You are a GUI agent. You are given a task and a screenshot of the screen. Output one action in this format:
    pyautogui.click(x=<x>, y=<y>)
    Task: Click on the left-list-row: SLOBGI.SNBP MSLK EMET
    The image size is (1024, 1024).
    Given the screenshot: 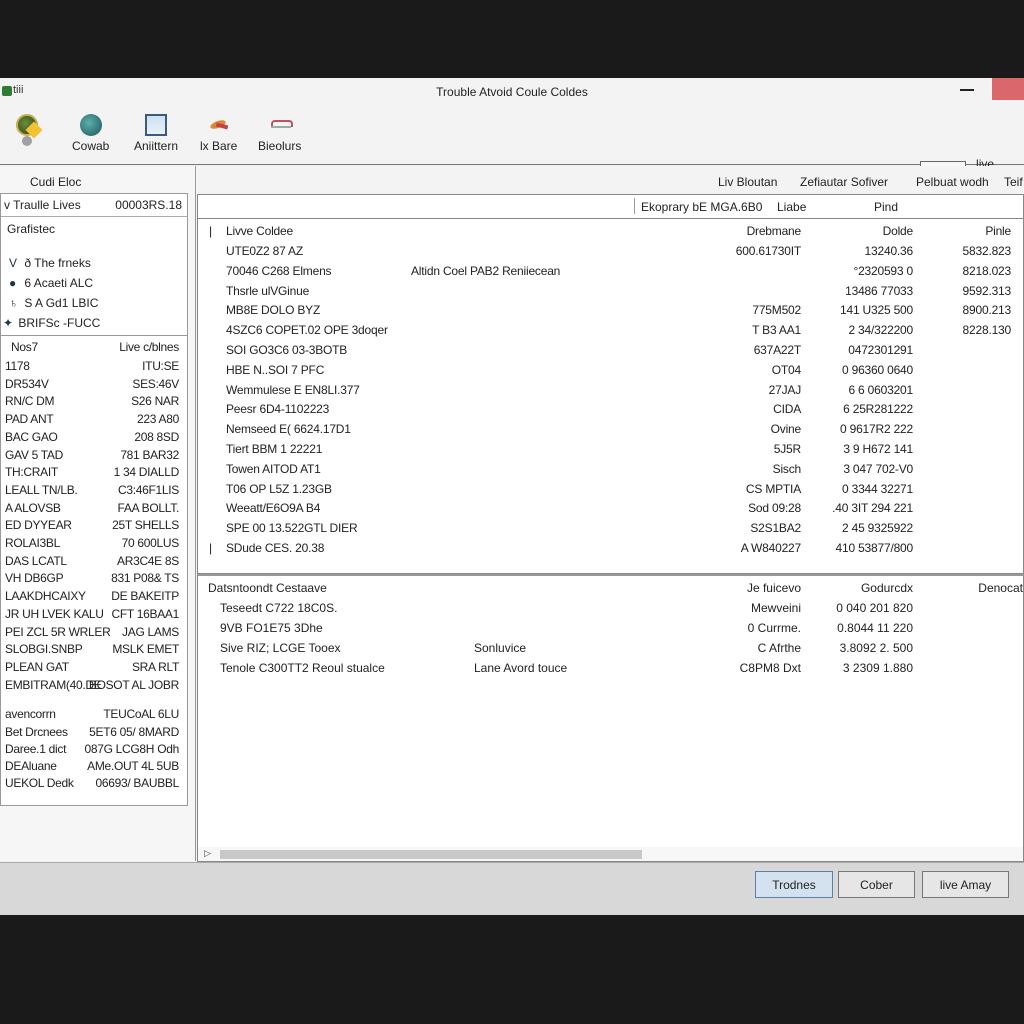 What is the action you would take?
    pyautogui.click(x=94, y=650)
    